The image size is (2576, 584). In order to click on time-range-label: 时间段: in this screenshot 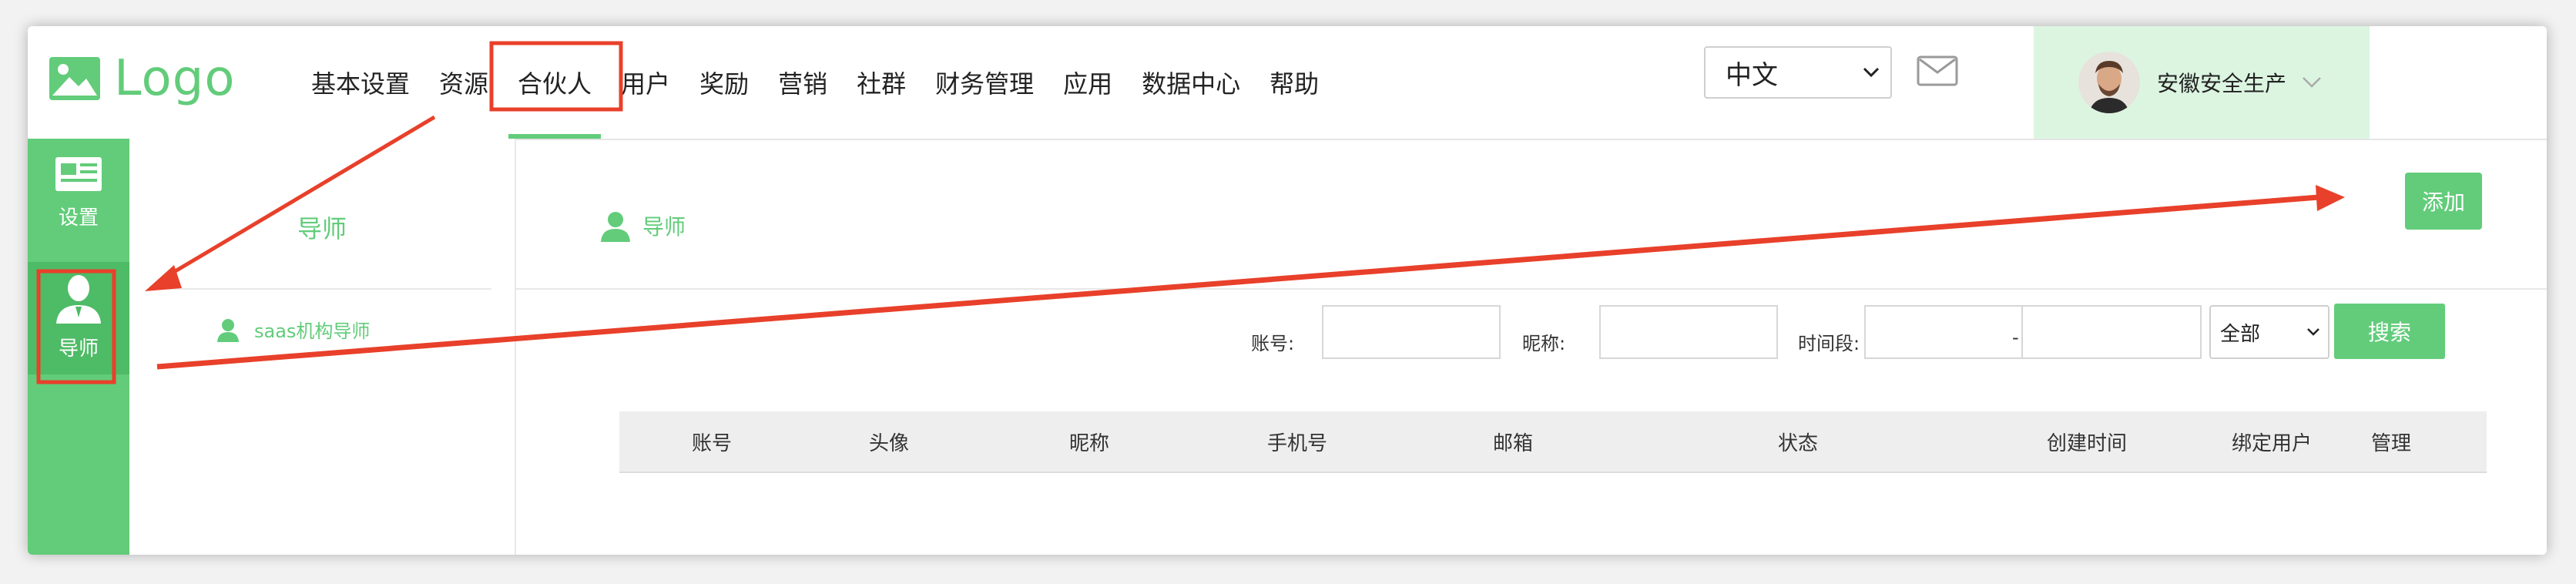, I will do `click(1829, 343)`.